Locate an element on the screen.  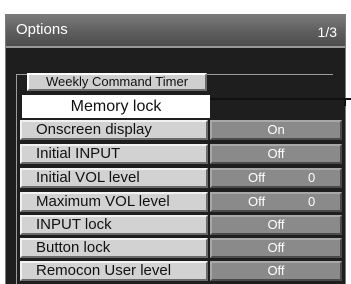
maximum-vol-level-value: Off 0 is located at coordinates (276, 202).